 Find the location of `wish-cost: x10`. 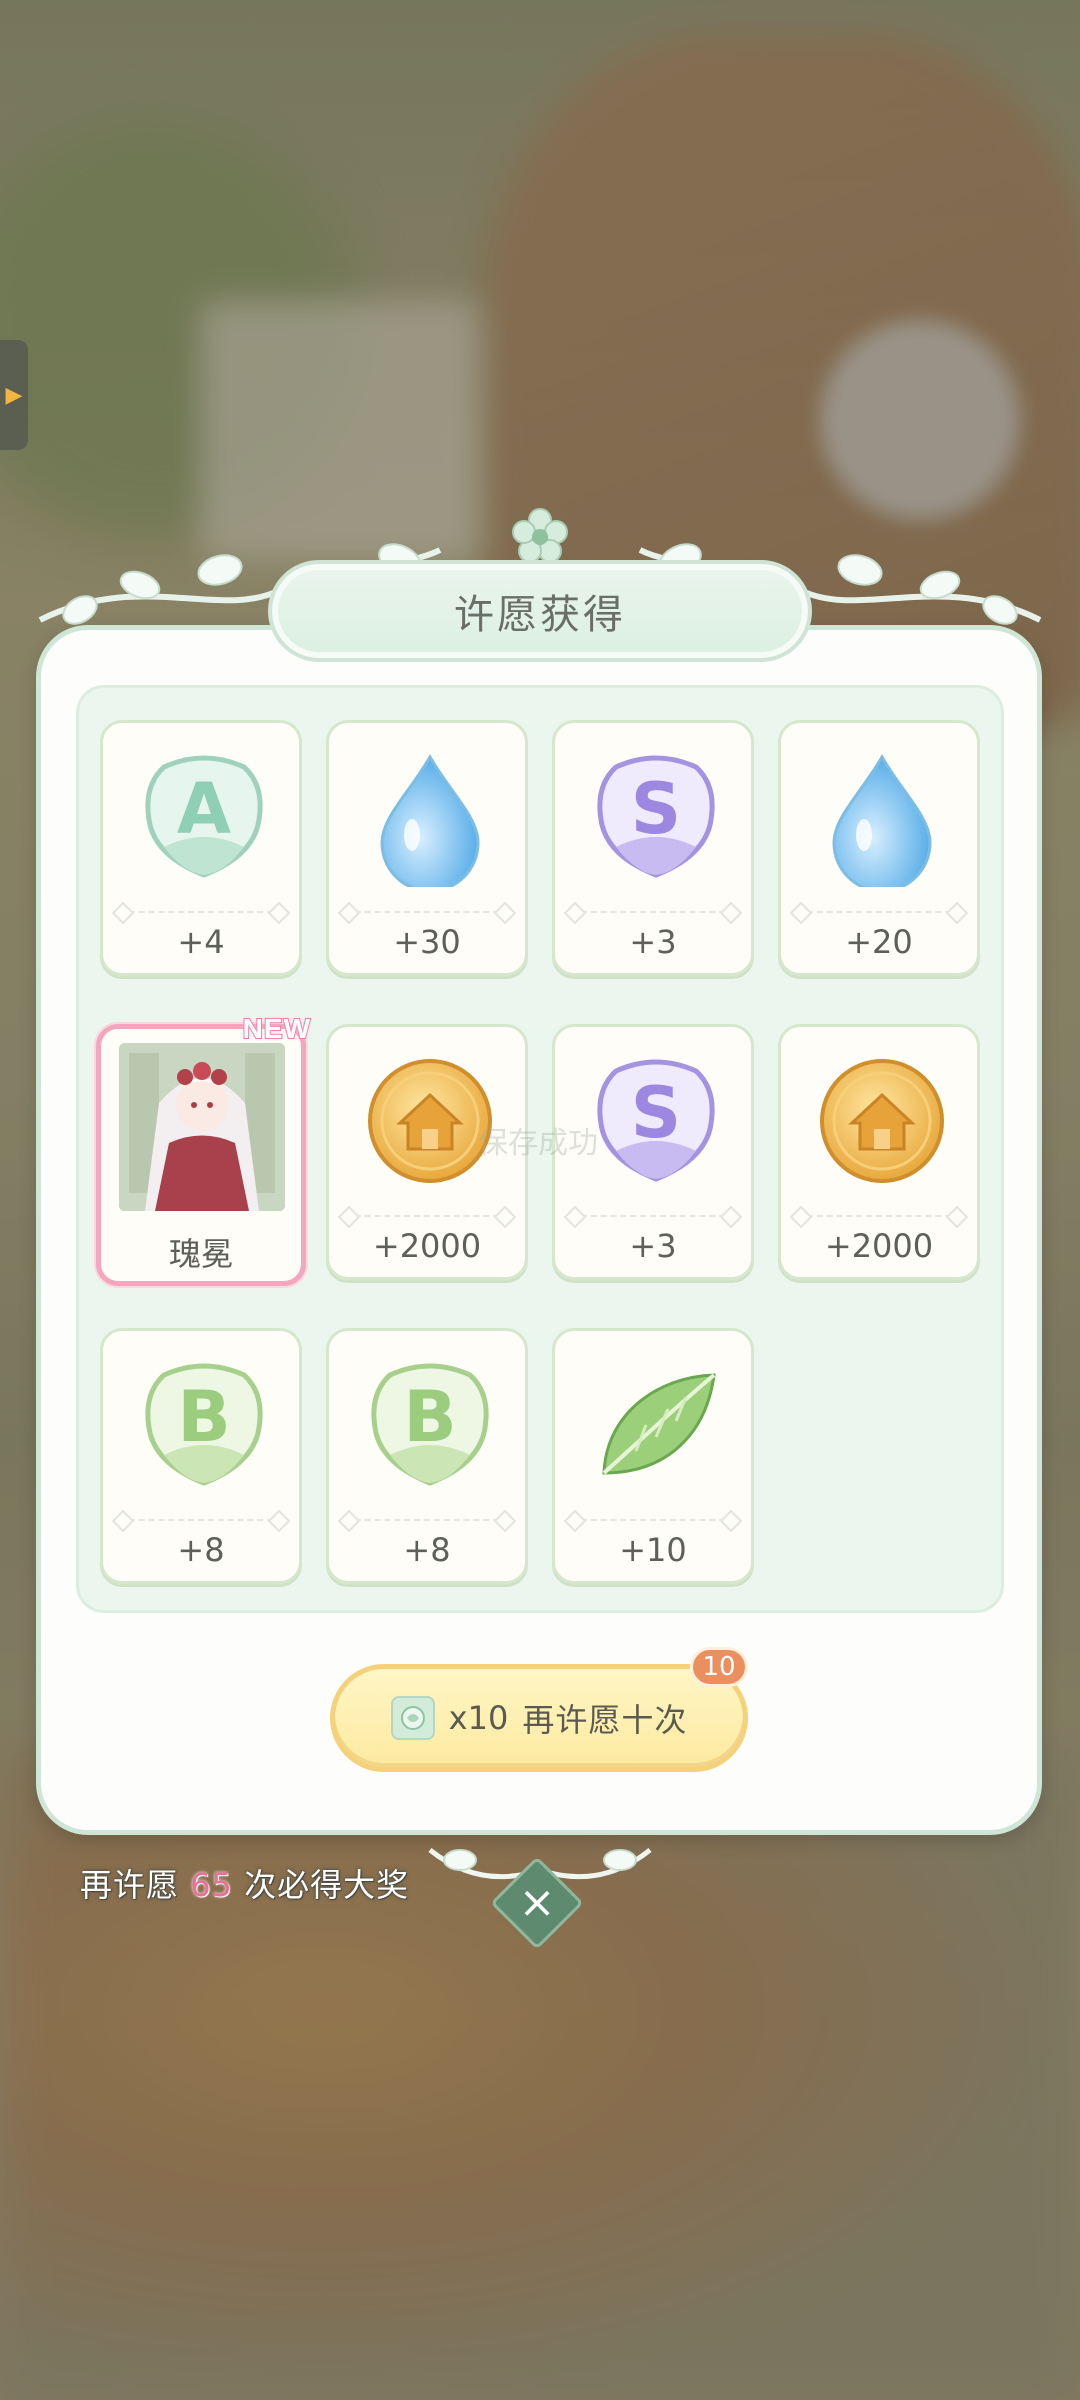

wish-cost: x10 is located at coordinates (478, 1718).